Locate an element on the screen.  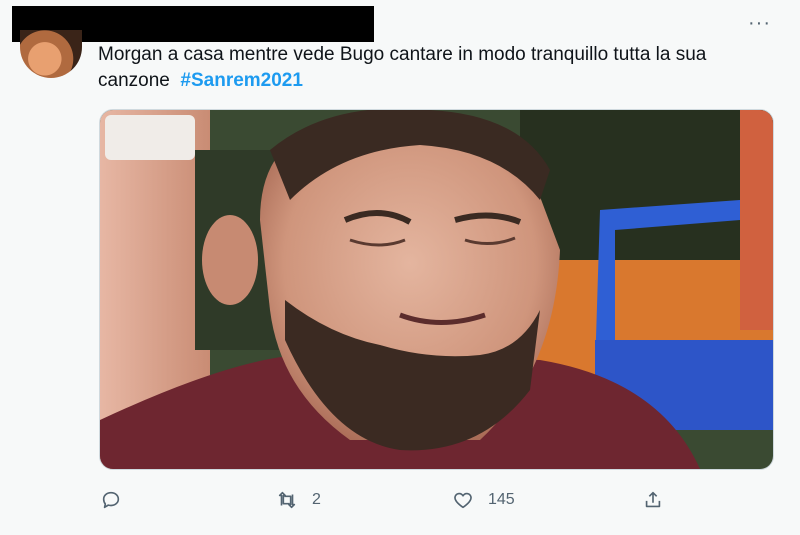
like-count: 145 is located at coordinates (501, 499).